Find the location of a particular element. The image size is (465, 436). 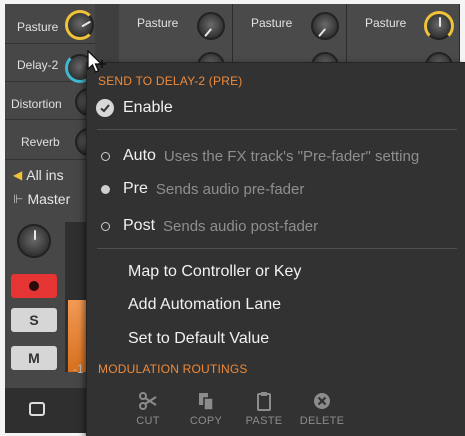

record-arm-button is located at coordinates (34, 286).